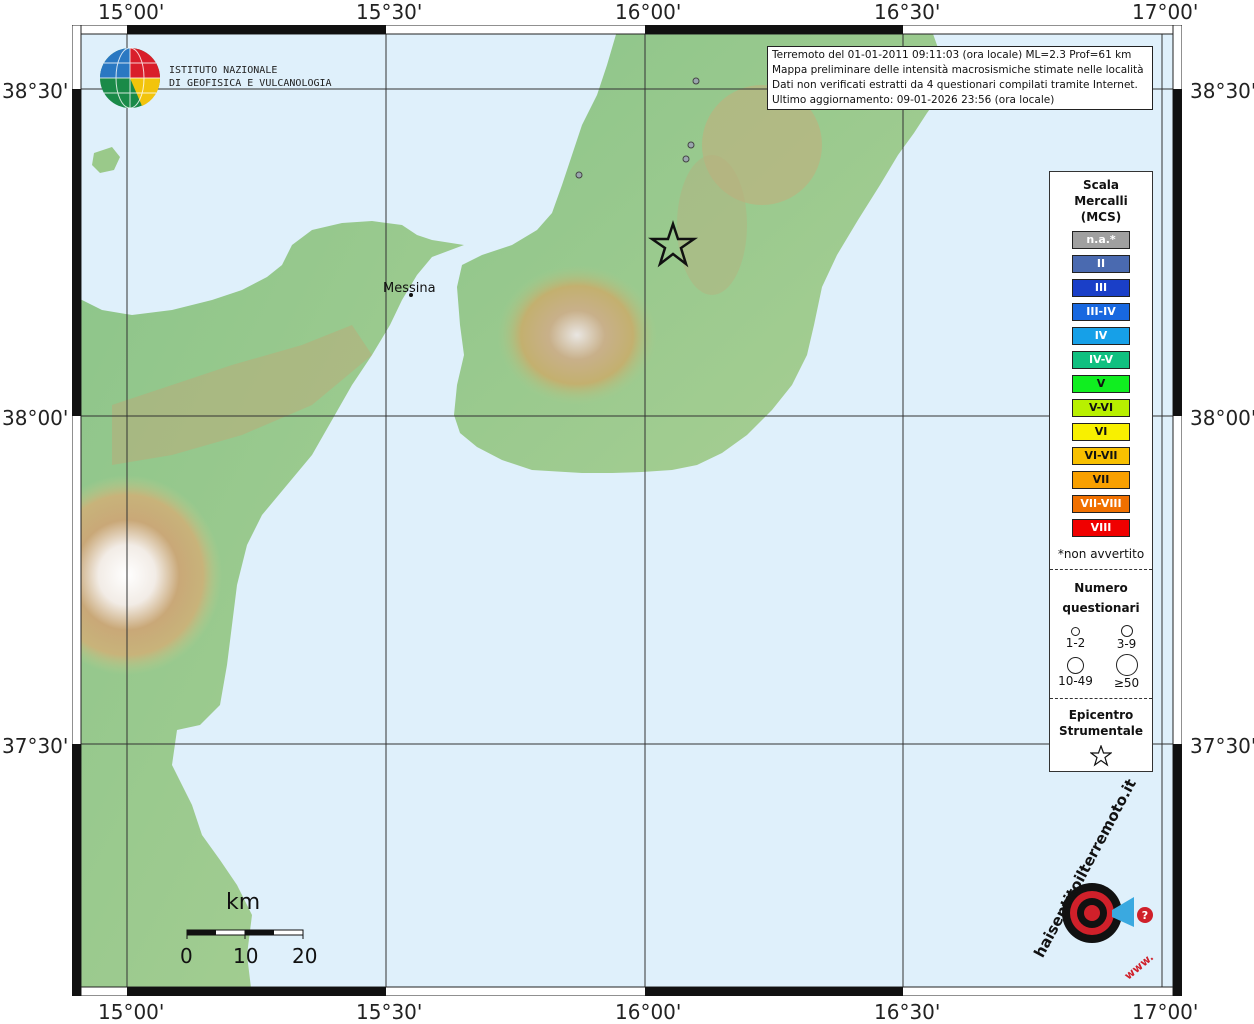  I want to click on legend-title-line3: (MCS), so click(1101, 217).